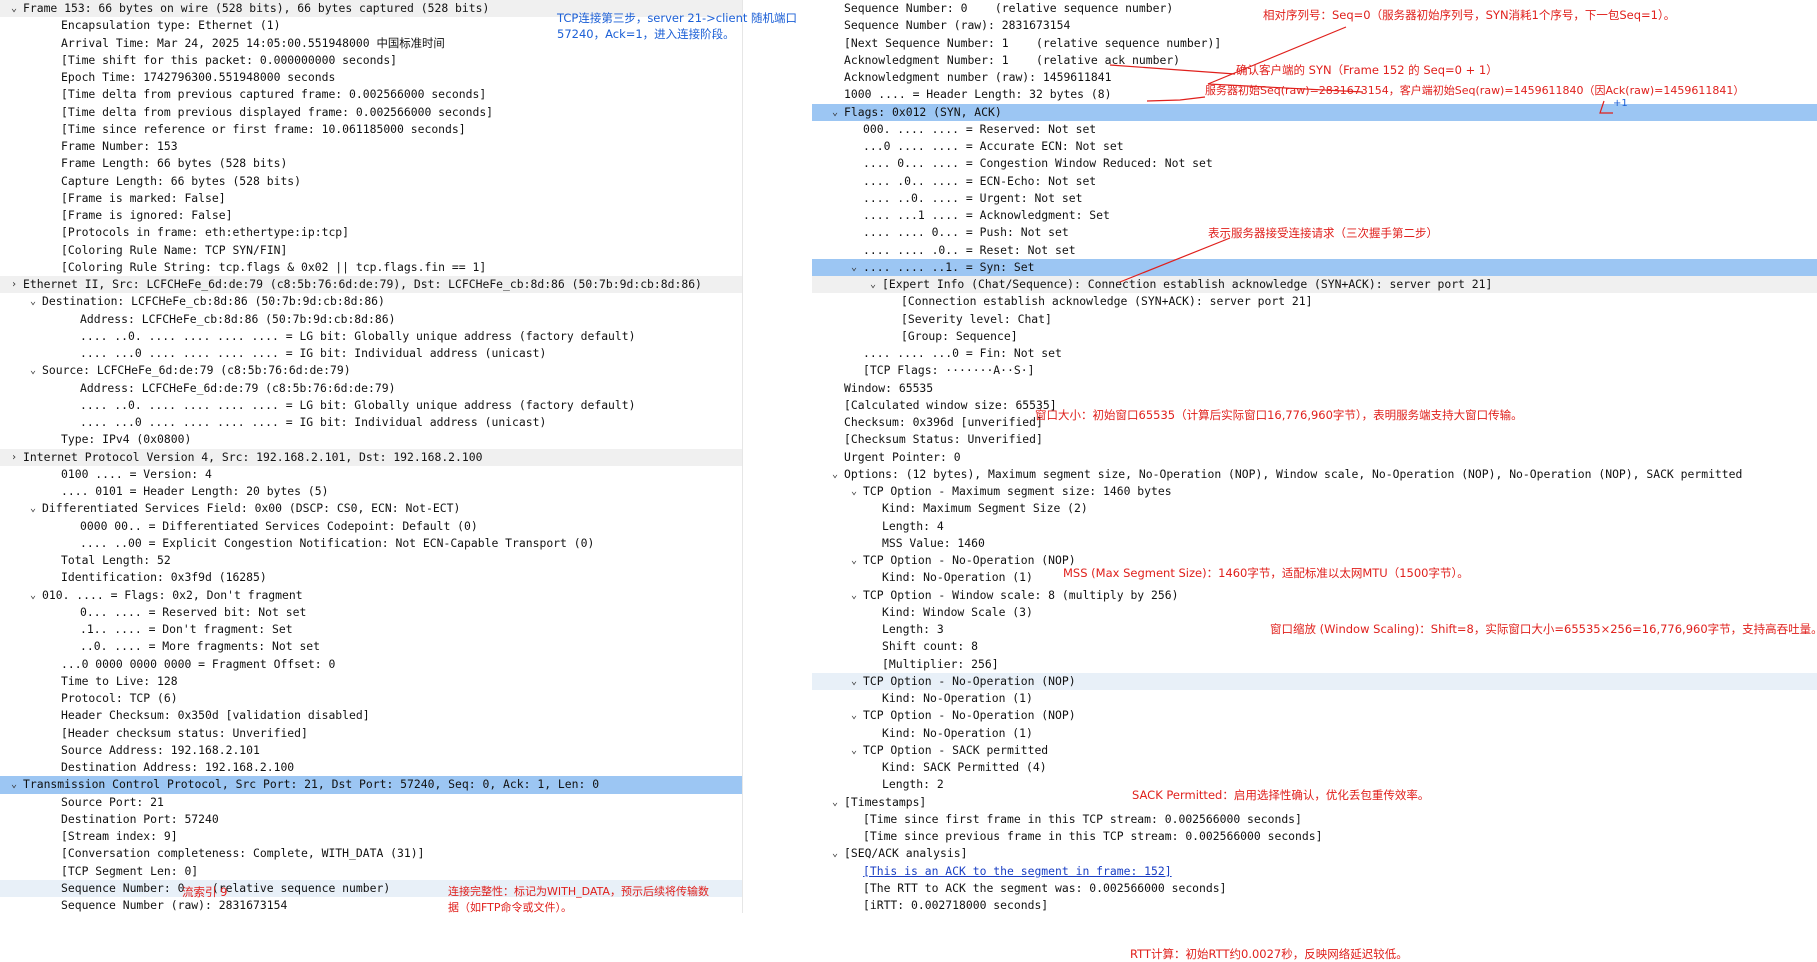 The height and width of the screenshot is (962, 1817). I want to click on left-tree-row: Time to Live: 128, so click(371, 681).